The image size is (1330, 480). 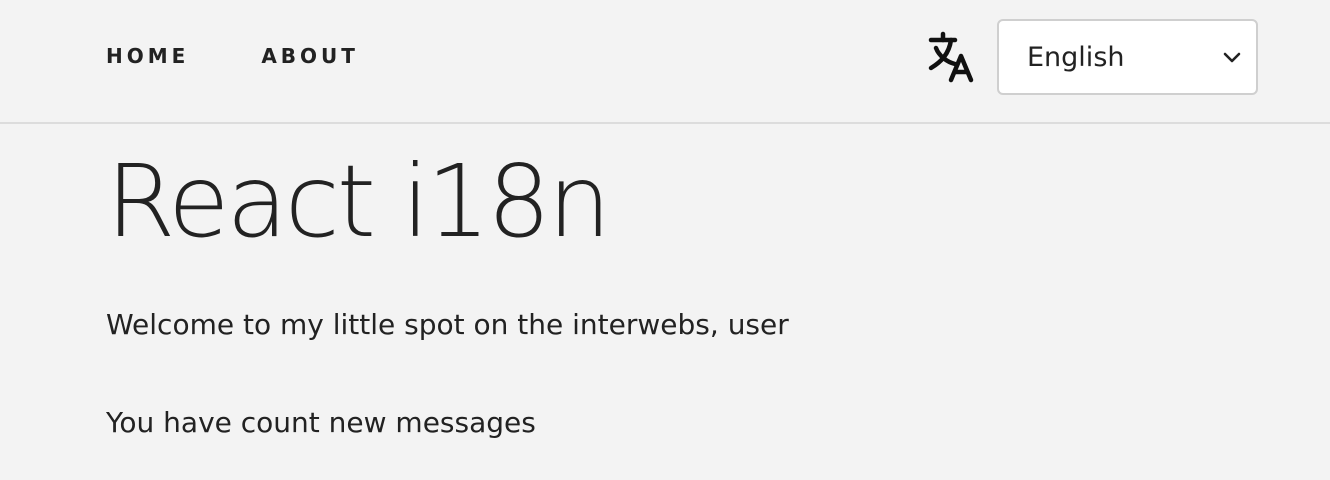 What do you see at coordinates (951, 57) in the screenshot?
I see `translate-icon` at bounding box center [951, 57].